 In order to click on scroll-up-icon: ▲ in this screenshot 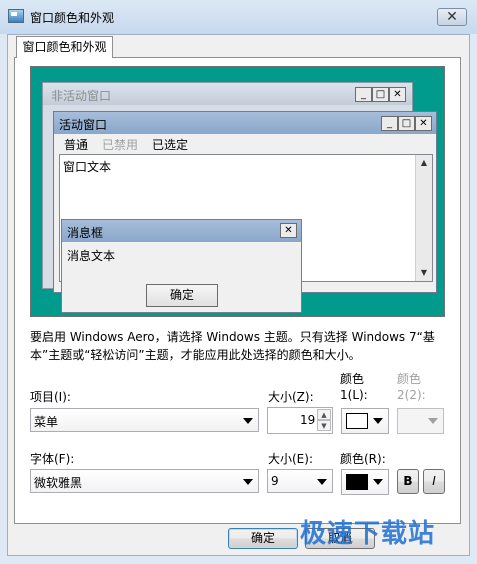, I will do `click(424, 163)`.